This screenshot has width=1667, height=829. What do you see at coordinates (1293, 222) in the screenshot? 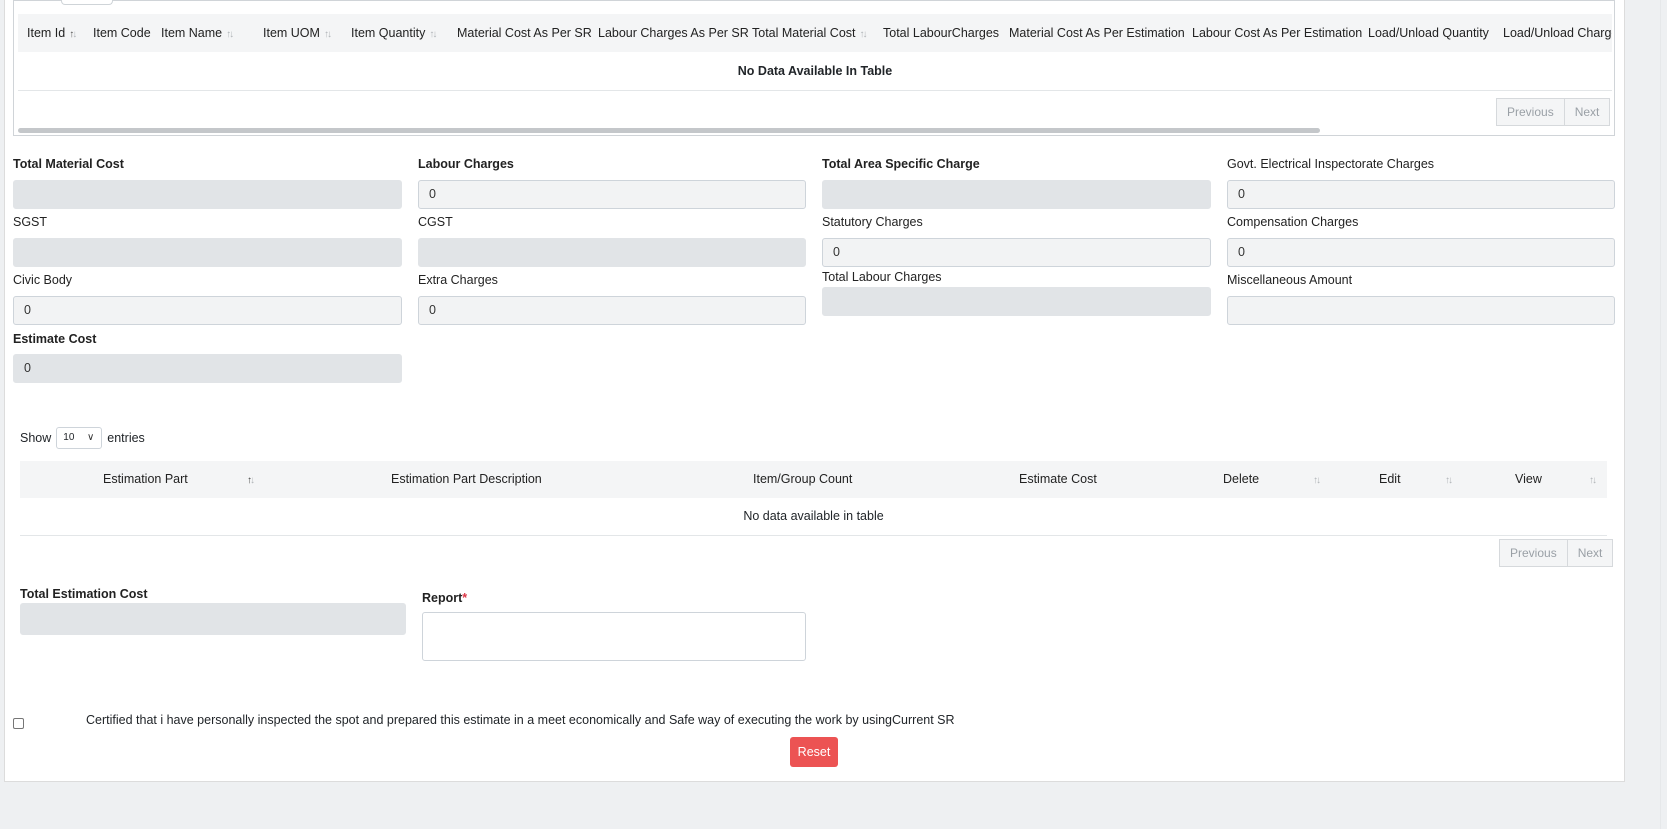
I see `compensation-charges-label: Compensation Charges` at bounding box center [1293, 222].